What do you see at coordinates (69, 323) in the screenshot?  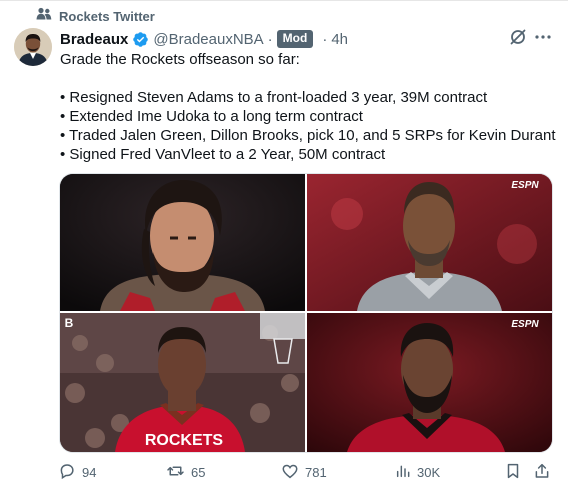 I see `bleacher-watermark: B` at bounding box center [69, 323].